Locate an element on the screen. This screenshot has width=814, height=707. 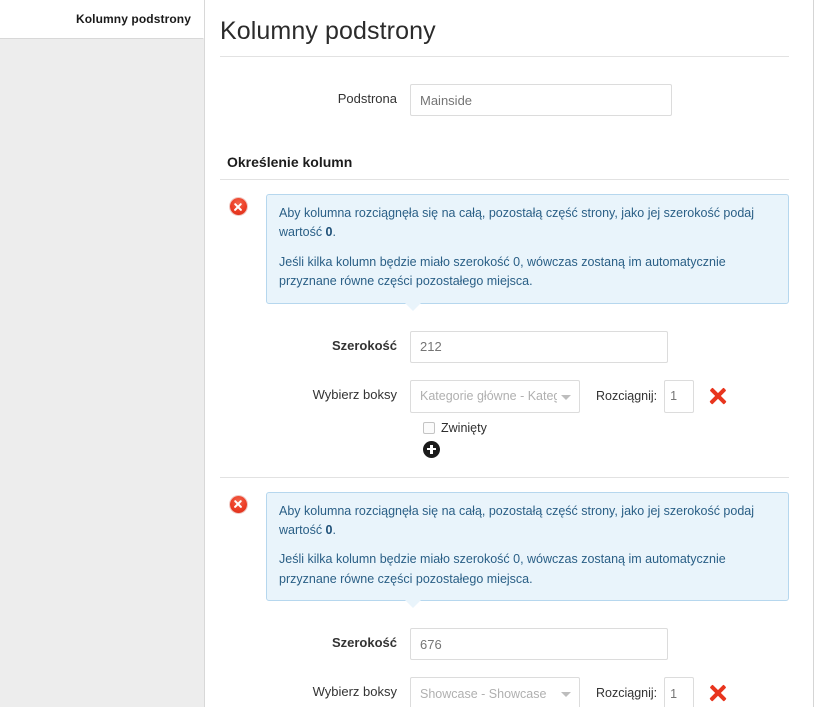
subpage-field-row: Podstrona is located at coordinates (504, 100).